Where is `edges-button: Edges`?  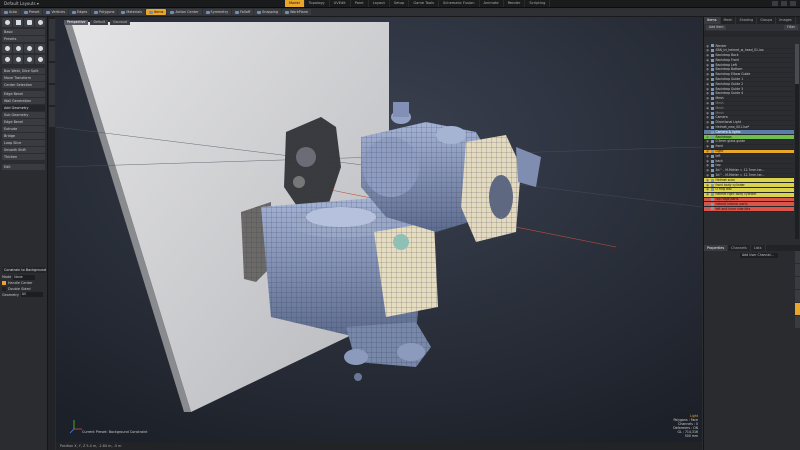
edges-button: Edges is located at coordinates (79, 12).